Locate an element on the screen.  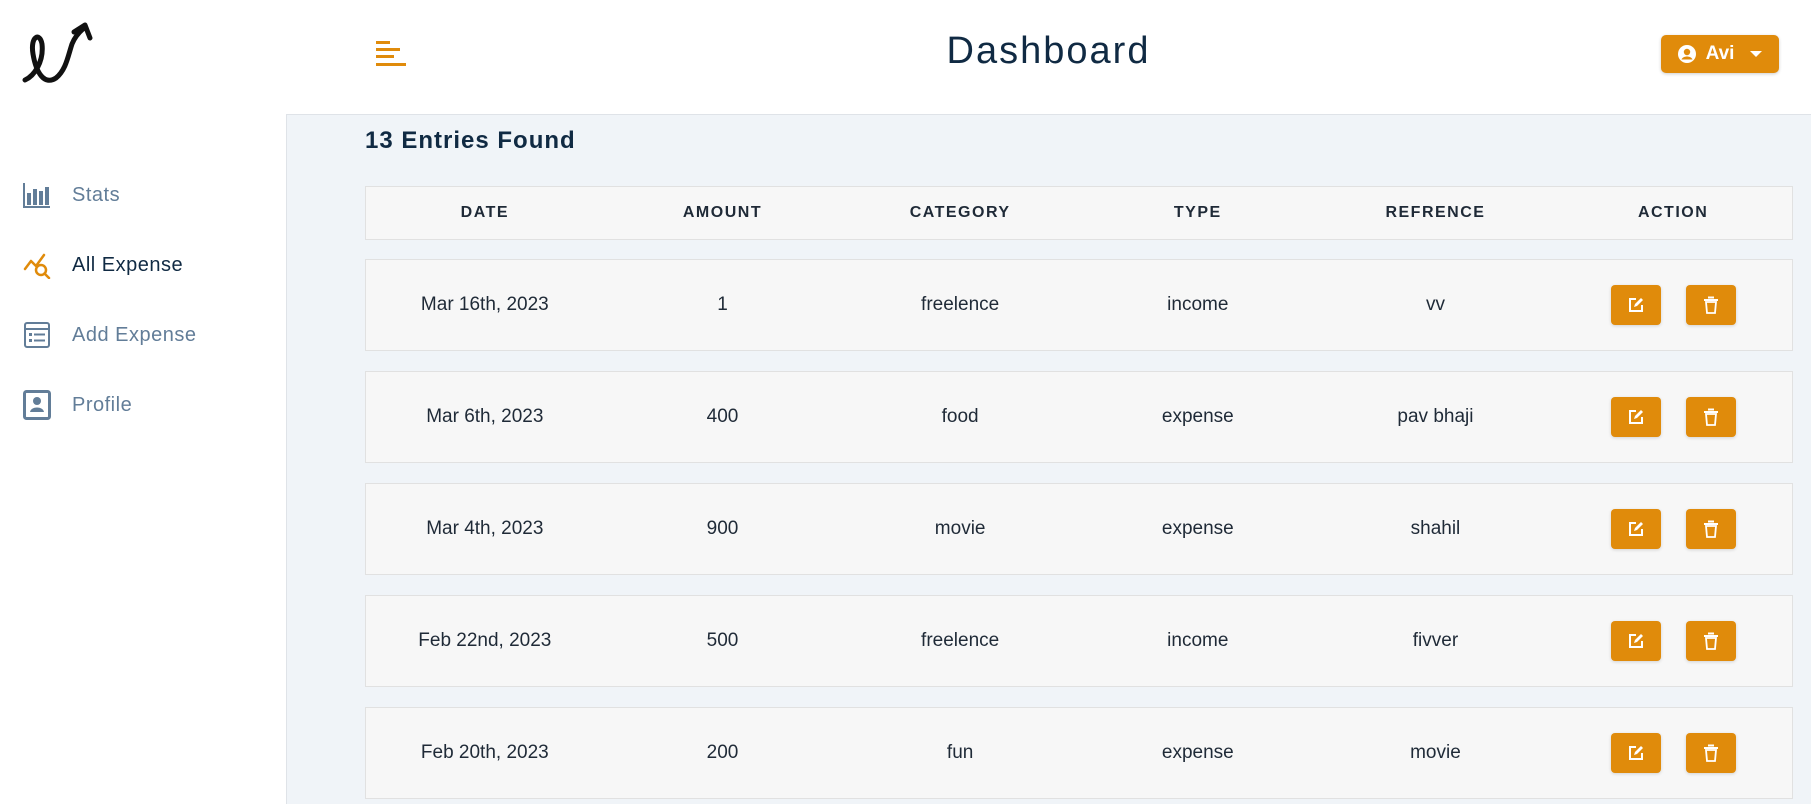
cell-date: Mar 16th, 2023 is located at coordinates (484, 304).